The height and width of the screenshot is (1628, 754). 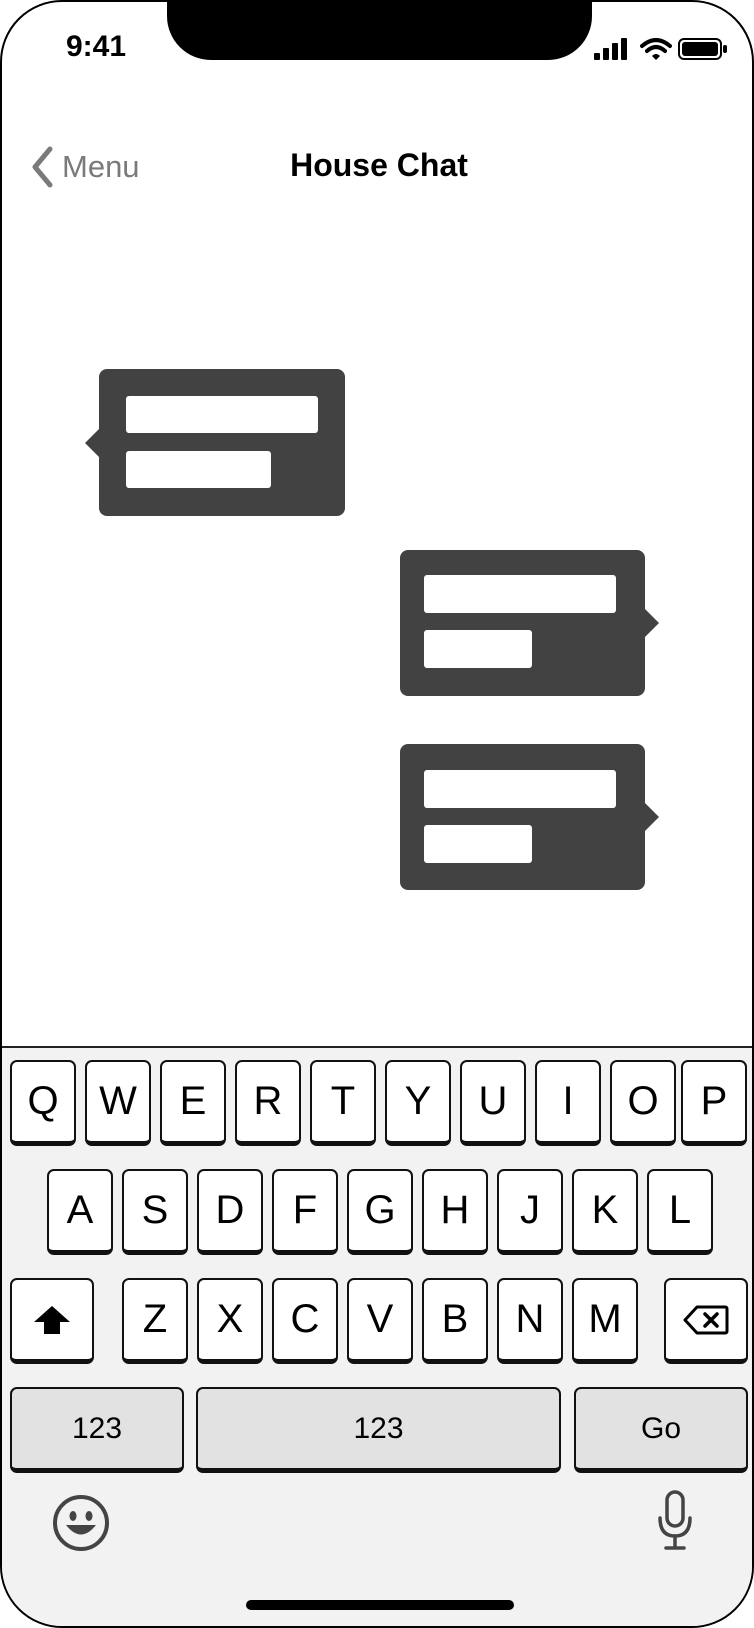 What do you see at coordinates (380, 1212) in the screenshot?
I see `key-g: G` at bounding box center [380, 1212].